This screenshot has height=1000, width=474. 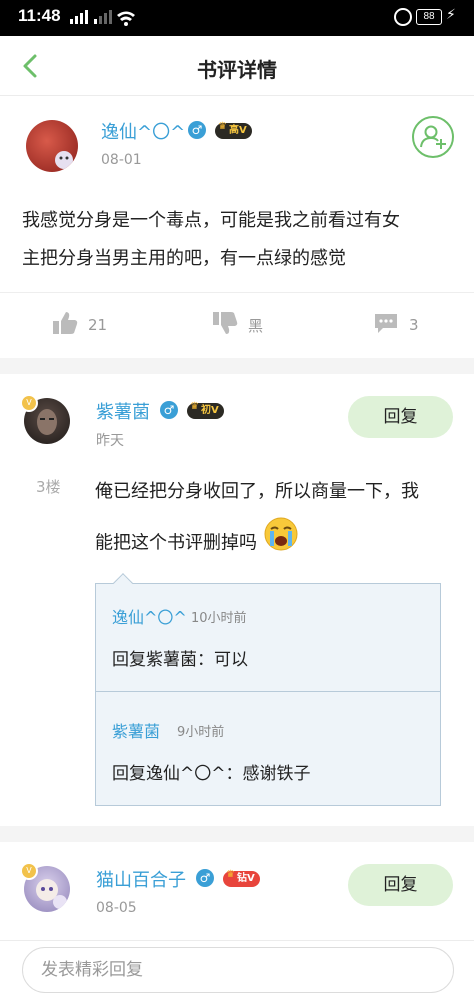 What do you see at coordinates (110, 441) in the screenshot?
I see `comment-date: 昨天` at bounding box center [110, 441].